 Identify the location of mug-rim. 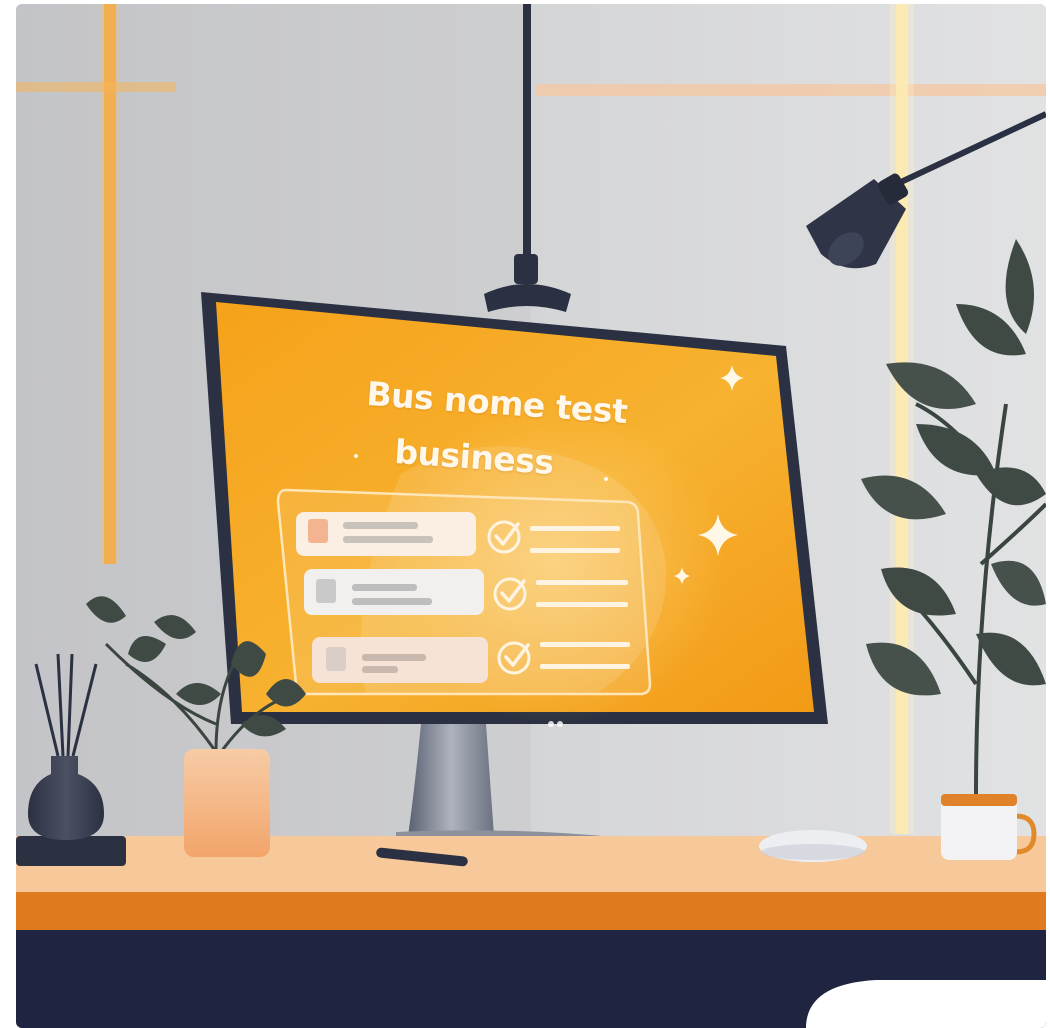
(979, 800).